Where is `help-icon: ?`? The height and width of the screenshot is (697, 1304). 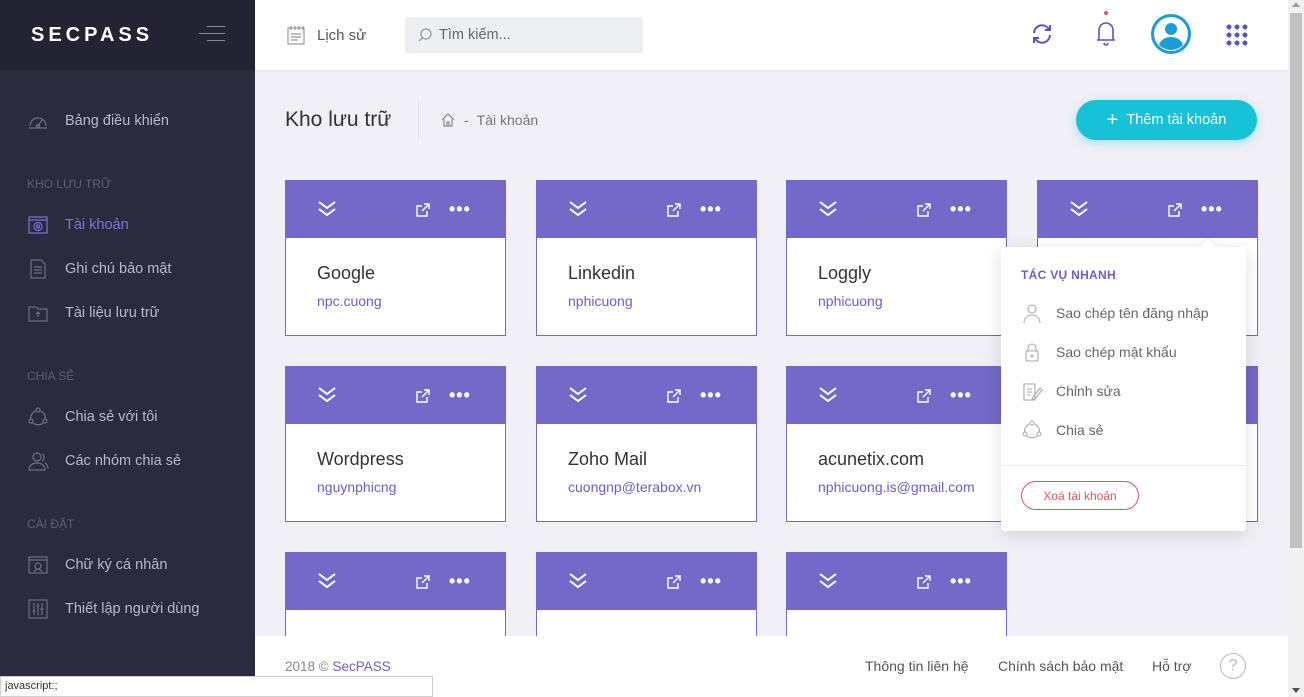 help-icon: ? is located at coordinates (1233, 666).